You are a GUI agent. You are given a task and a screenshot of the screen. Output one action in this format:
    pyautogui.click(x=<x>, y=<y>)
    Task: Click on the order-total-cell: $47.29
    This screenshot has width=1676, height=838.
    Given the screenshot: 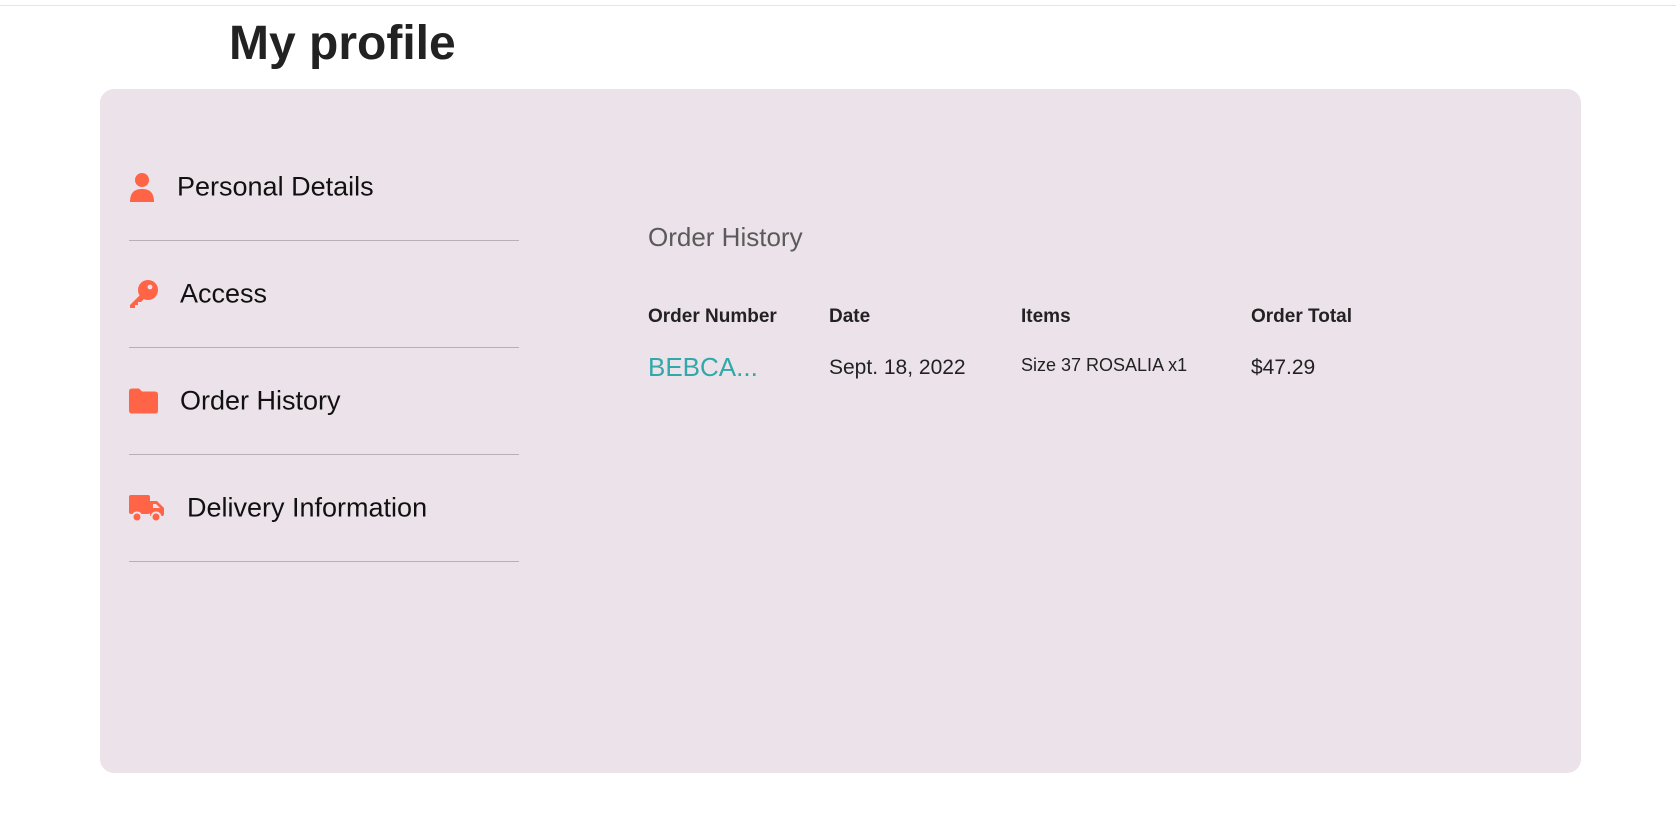 What is the action you would take?
    pyautogui.click(x=1326, y=359)
    